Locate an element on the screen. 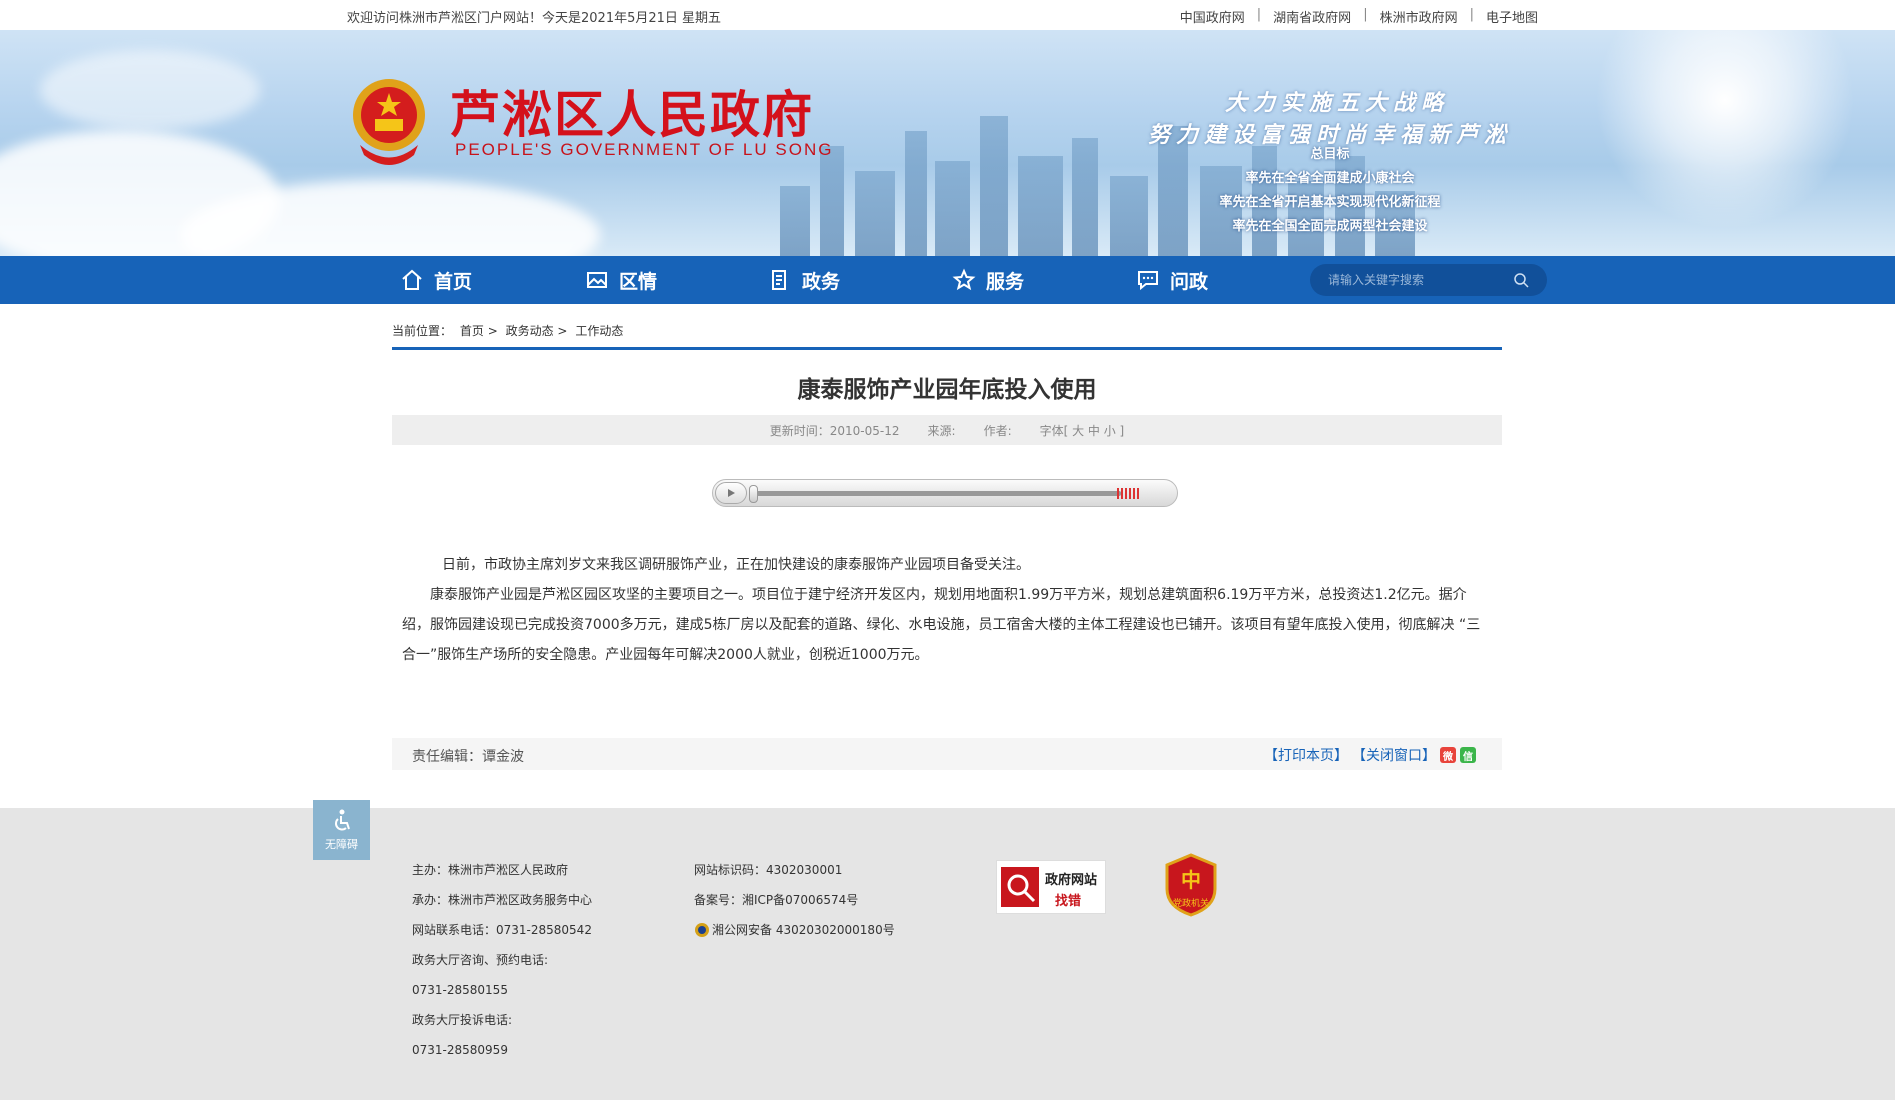 The image size is (1895, 1100). link-hunan-gov: 湖南省政府网 is located at coordinates (1312, 16).